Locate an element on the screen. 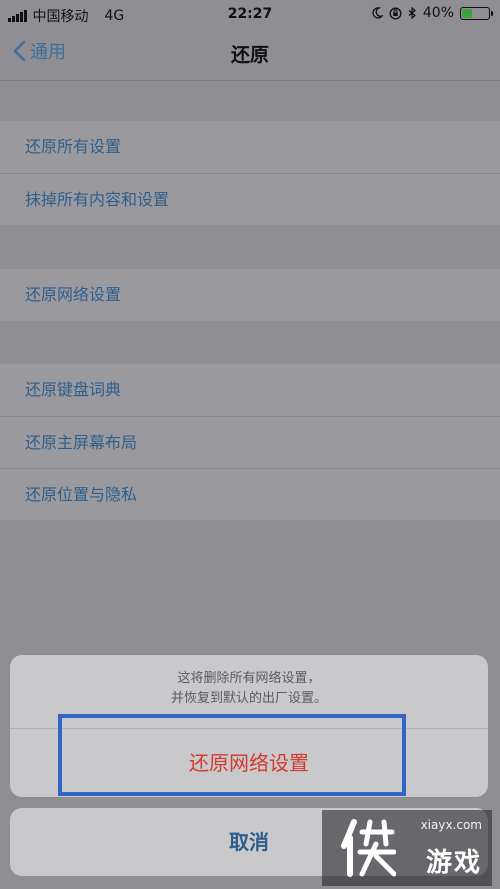  battery-icon is located at coordinates (476, 13).